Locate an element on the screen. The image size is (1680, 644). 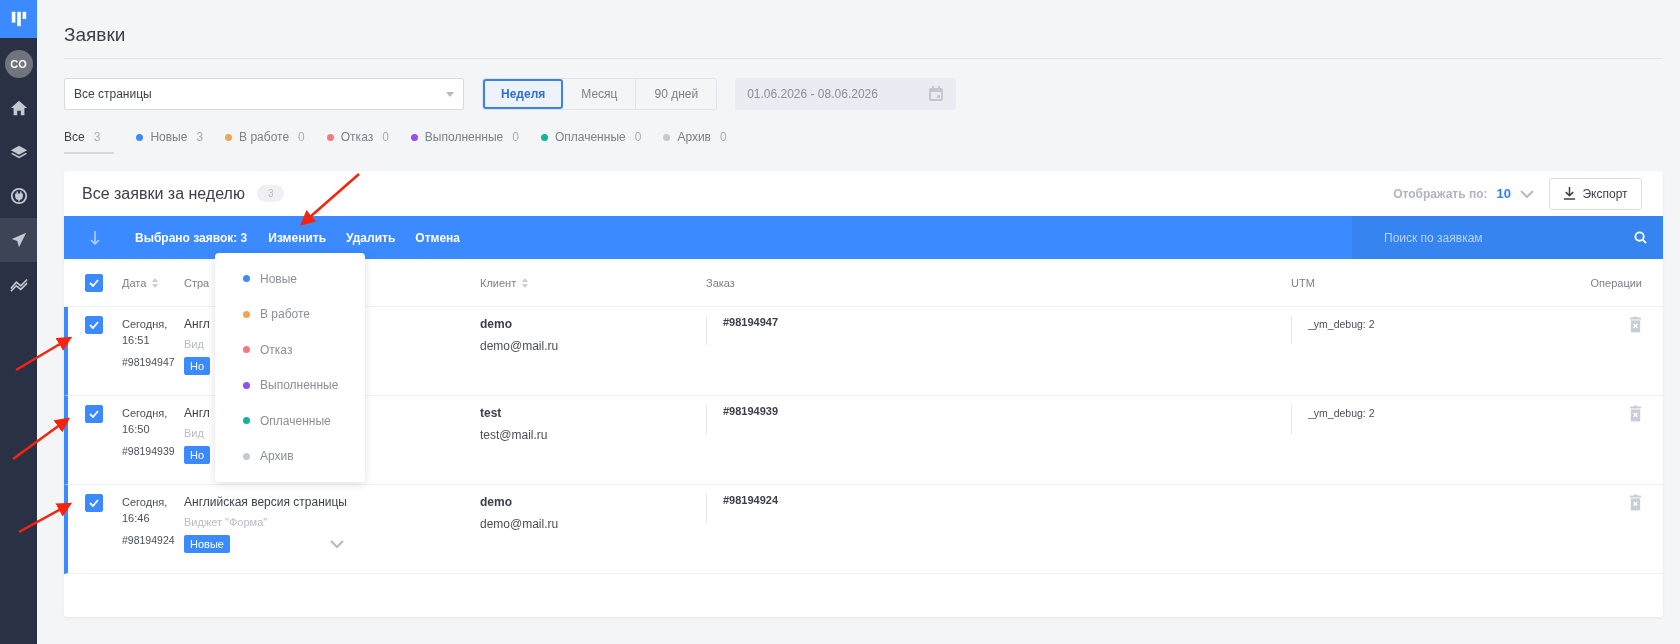
status-menu-item: В работе is located at coordinates (290, 314).